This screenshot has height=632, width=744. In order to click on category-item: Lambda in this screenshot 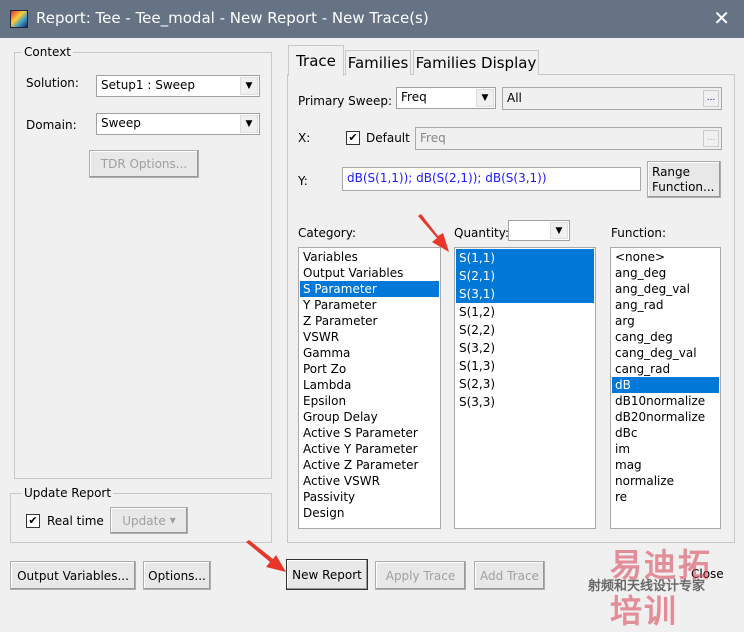, I will do `click(369, 385)`.